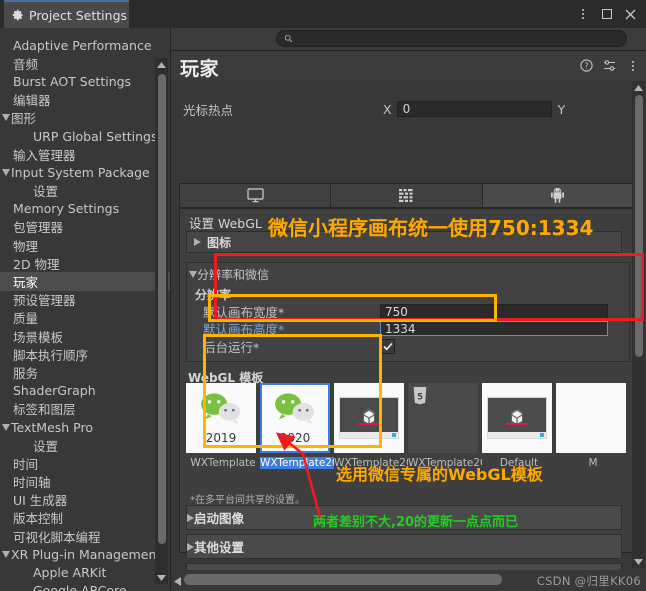  I want to click on template-thumbnail: 2020, so click(295, 418).